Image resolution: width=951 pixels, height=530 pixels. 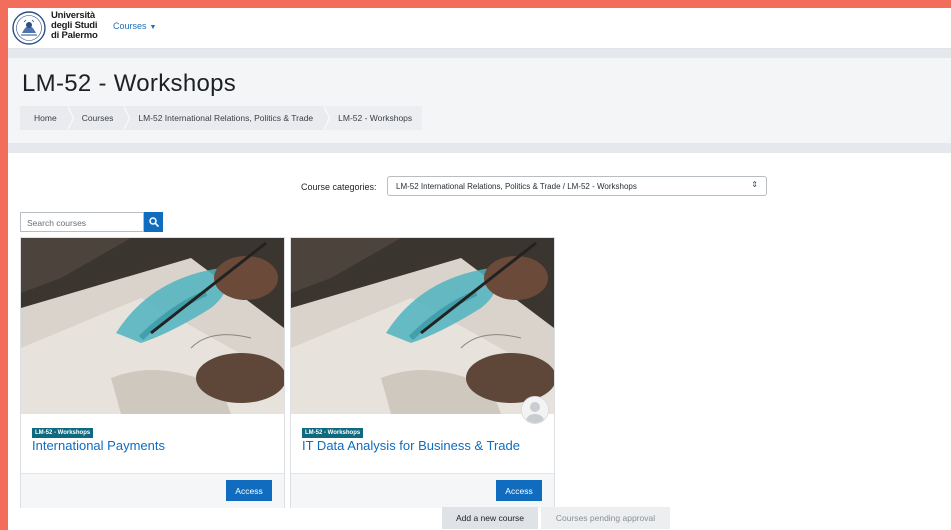 I want to click on search-button, so click(x=153, y=222).